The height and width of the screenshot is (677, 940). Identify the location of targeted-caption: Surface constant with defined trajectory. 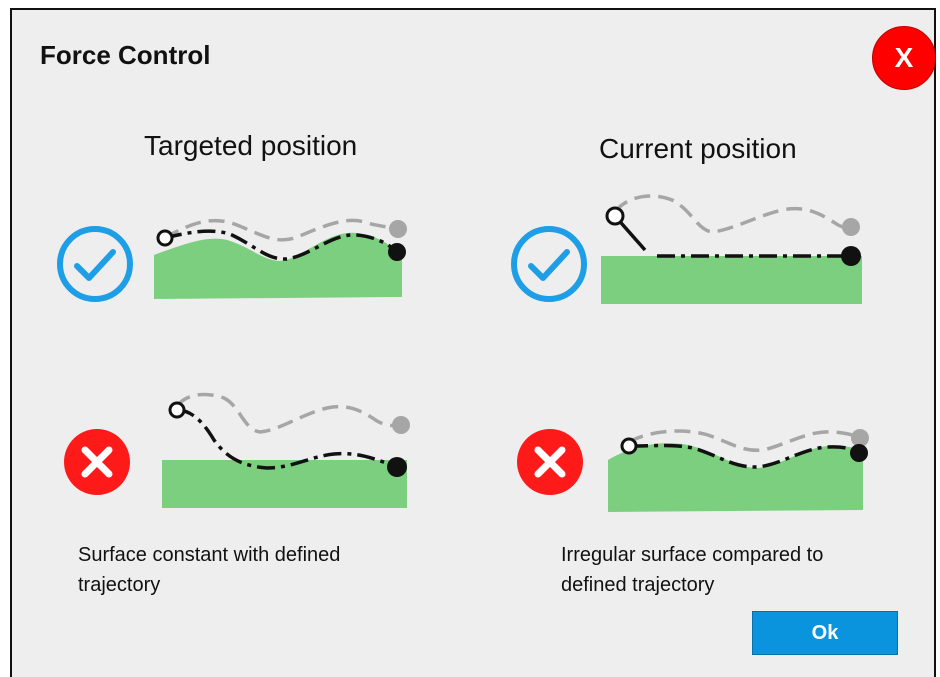
(209, 570).